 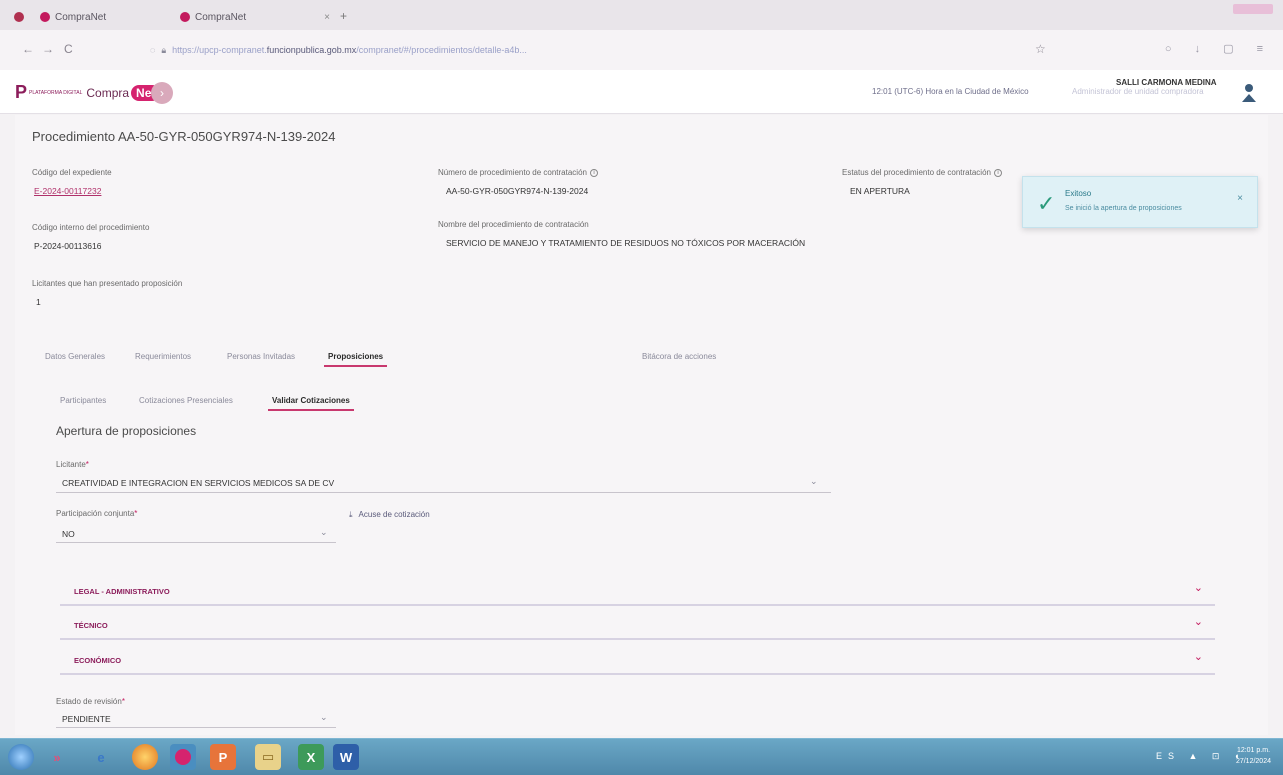 What do you see at coordinates (90, 701) in the screenshot?
I see `estado-revision-label: Estado de revisión*` at bounding box center [90, 701].